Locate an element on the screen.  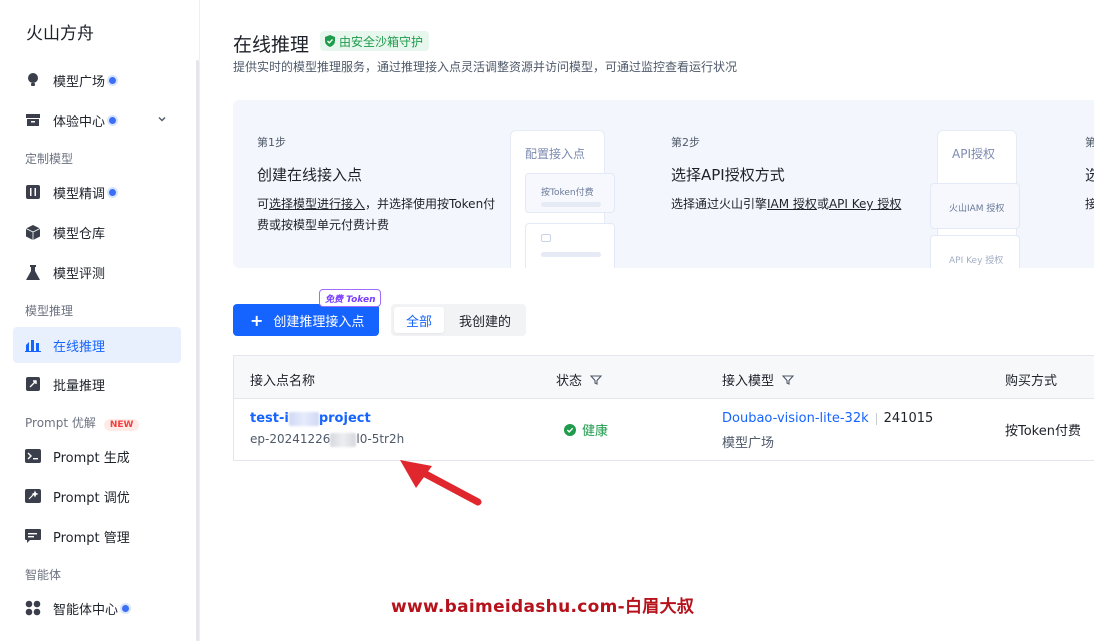
sidebar-item-label: 模型精调 is located at coordinates (79, 194).